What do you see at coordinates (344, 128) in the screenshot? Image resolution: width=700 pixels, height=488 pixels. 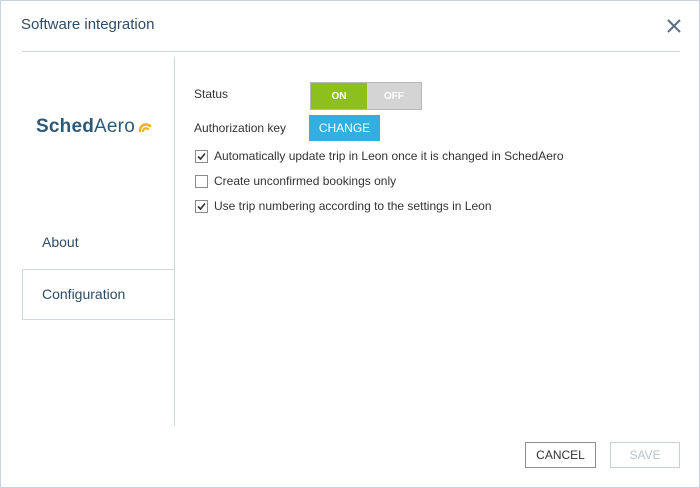 I see `change-button: CHANGE` at bounding box center [344, 128].